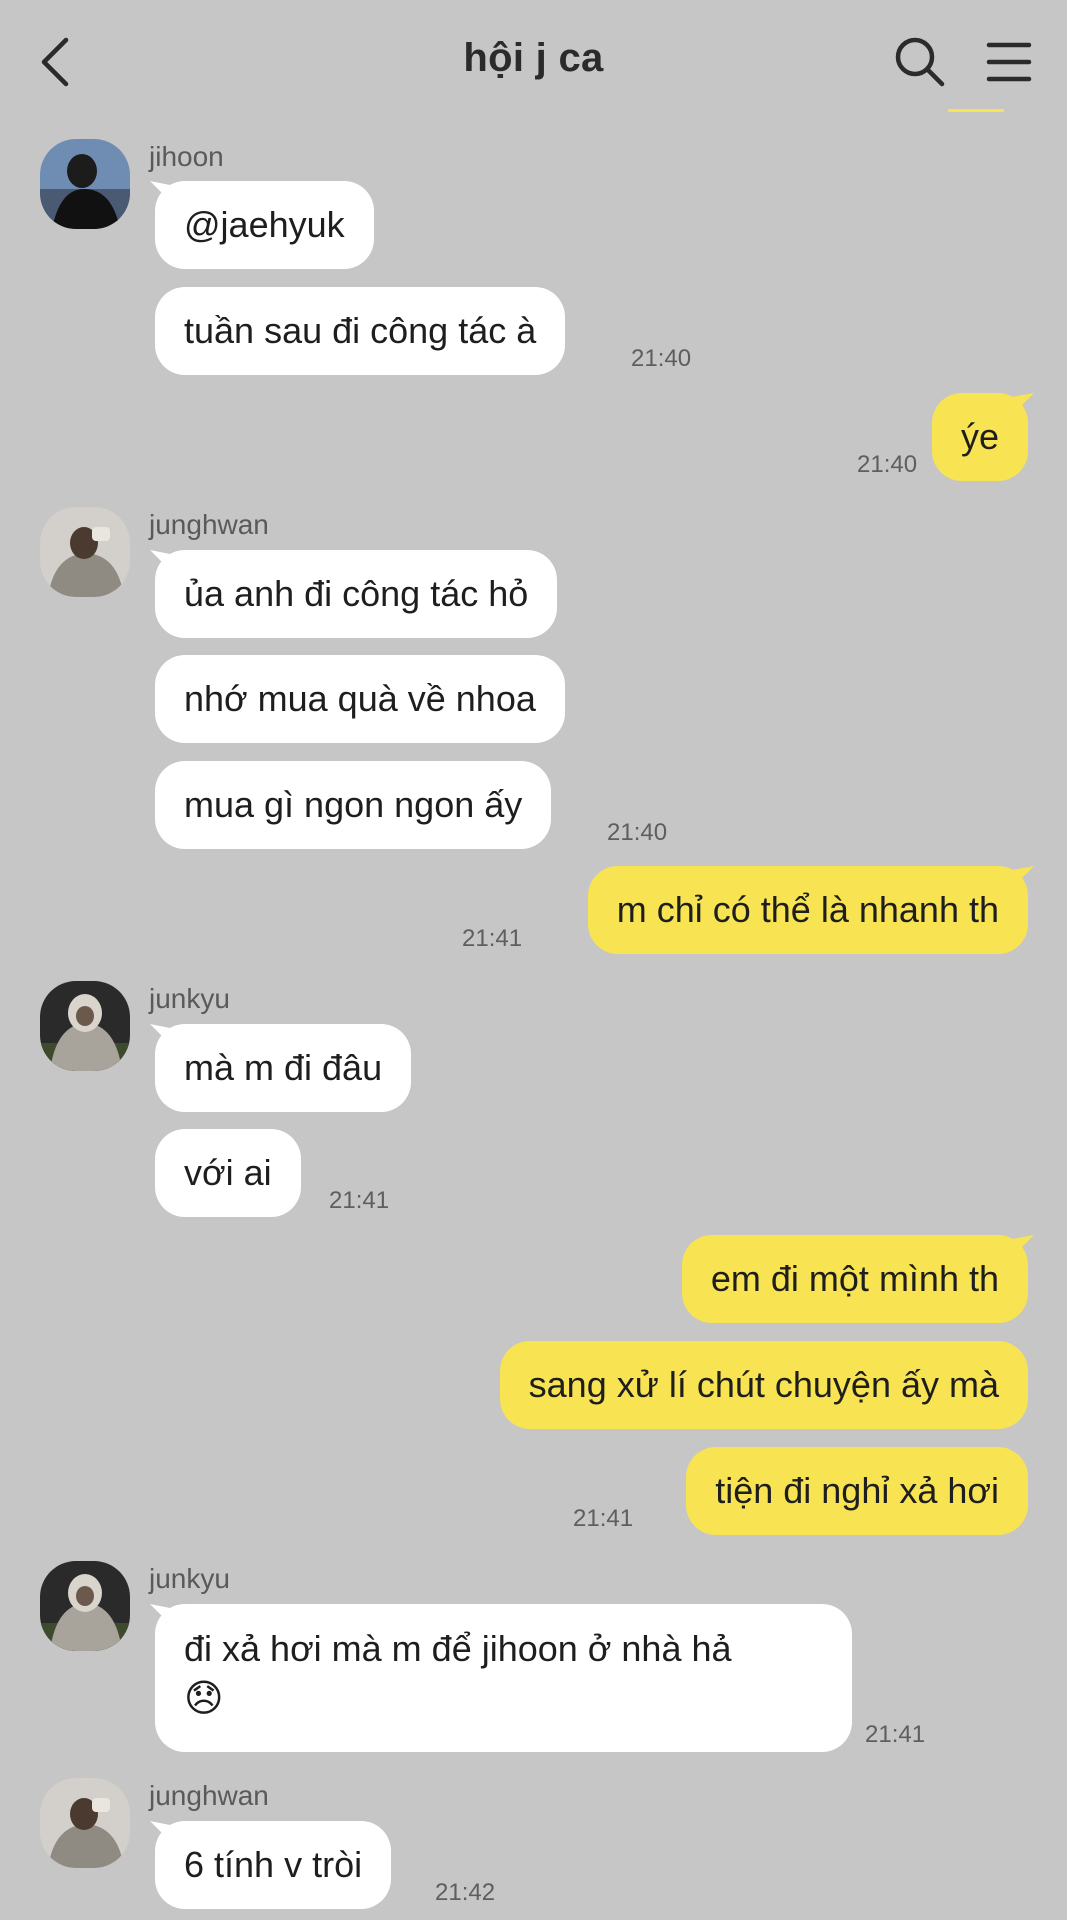 Image resolution: width=1067 pixels, height=1920 pixels. Describe the element at coordinates (807, 910) in the screenshot. I see `message-bubble: m chỉ có thể là nhanh th` at that location.